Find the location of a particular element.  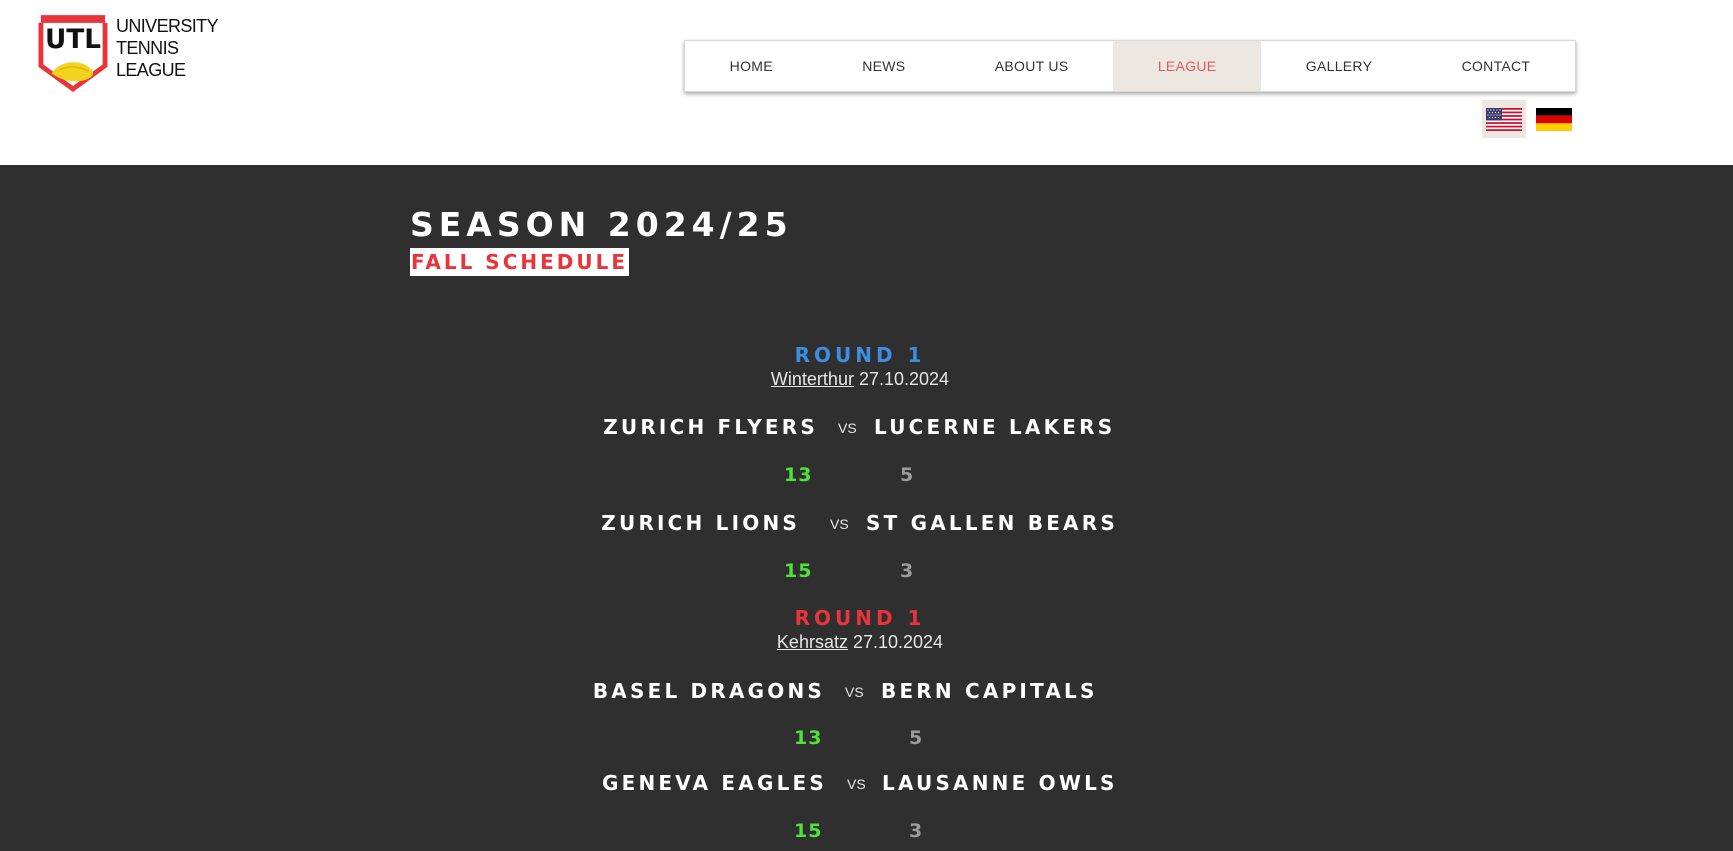

german-flag-icon is located at coordinates (1554, 119).